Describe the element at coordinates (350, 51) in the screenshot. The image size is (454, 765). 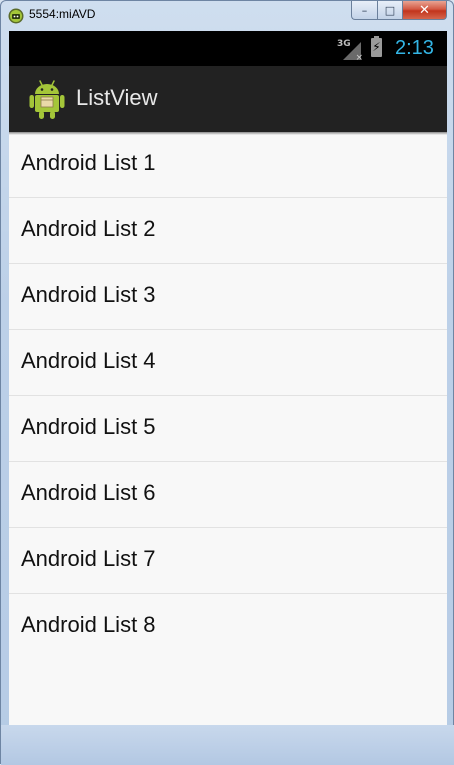
I see `mobile-signal-icon: 3G ×` at that location.